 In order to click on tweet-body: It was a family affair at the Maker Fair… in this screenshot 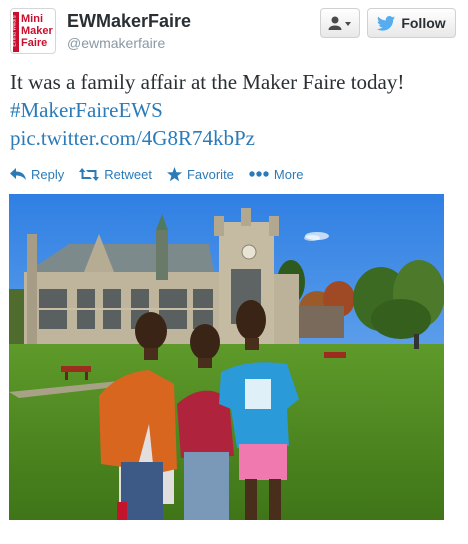, I will do `click(207, 82)`.